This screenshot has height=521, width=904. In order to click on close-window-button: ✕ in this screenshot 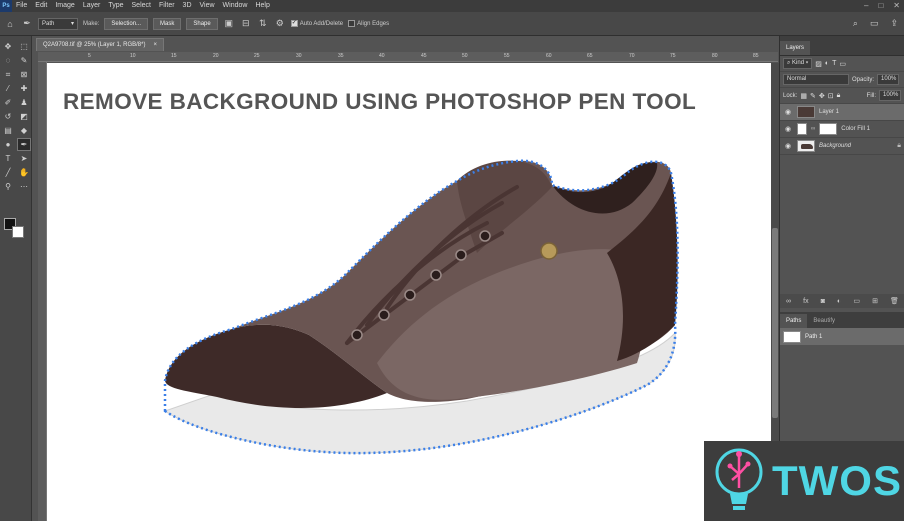, I will do `click(896, 6)`.